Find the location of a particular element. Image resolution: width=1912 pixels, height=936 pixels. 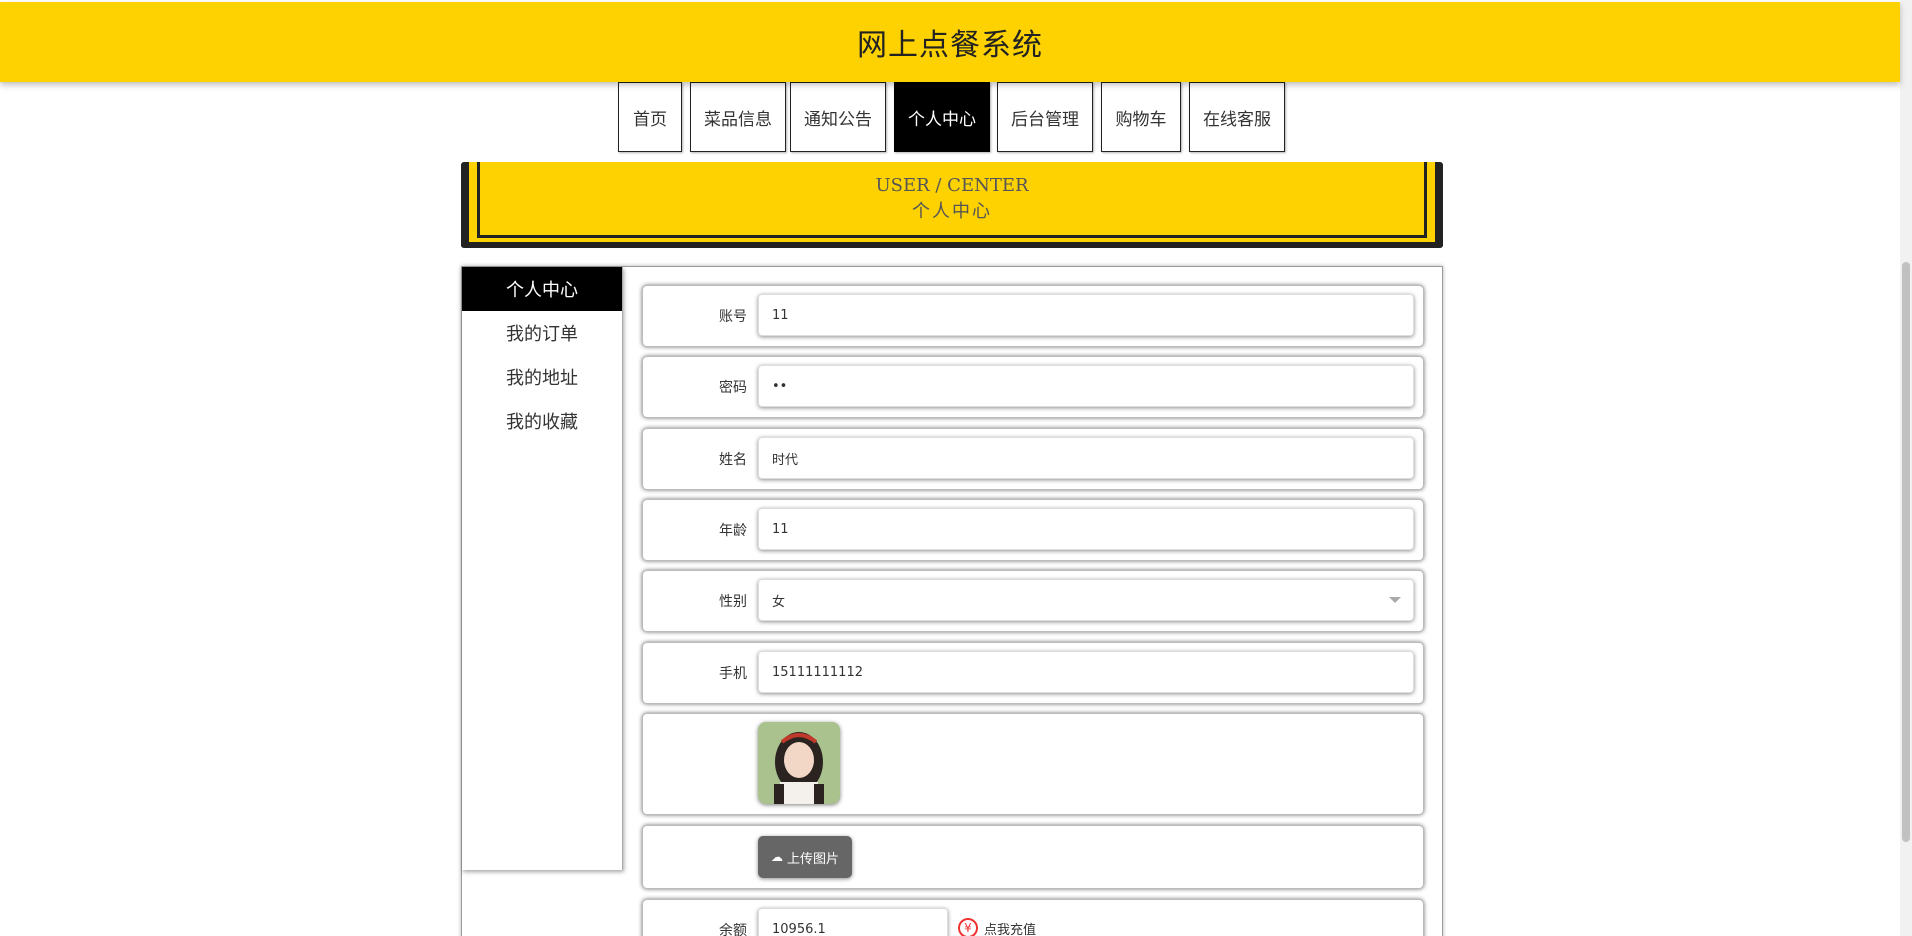

form-row-balance: 余额 10956.1 ¥ 点我充值 is located at coordinates (1033, 917).